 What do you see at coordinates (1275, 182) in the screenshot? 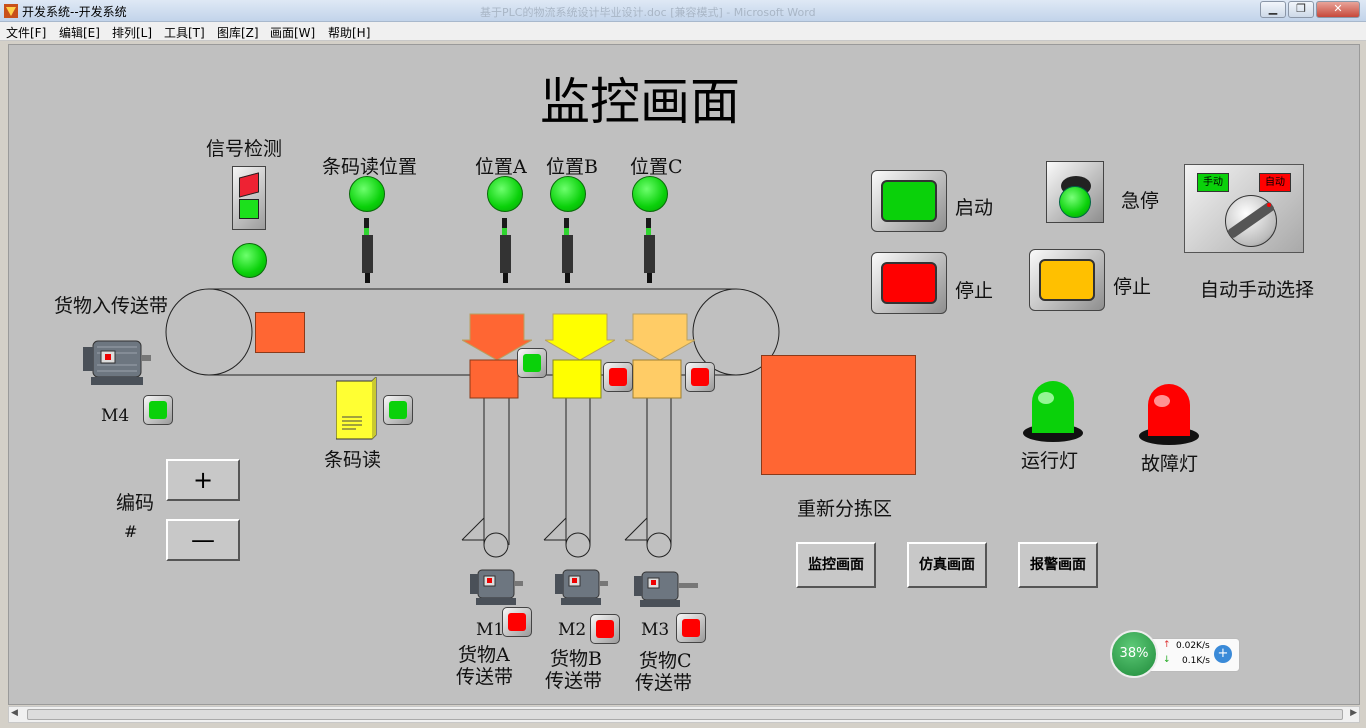
I see `auto-indicator: 自动` at bounding box center [1275, 182].